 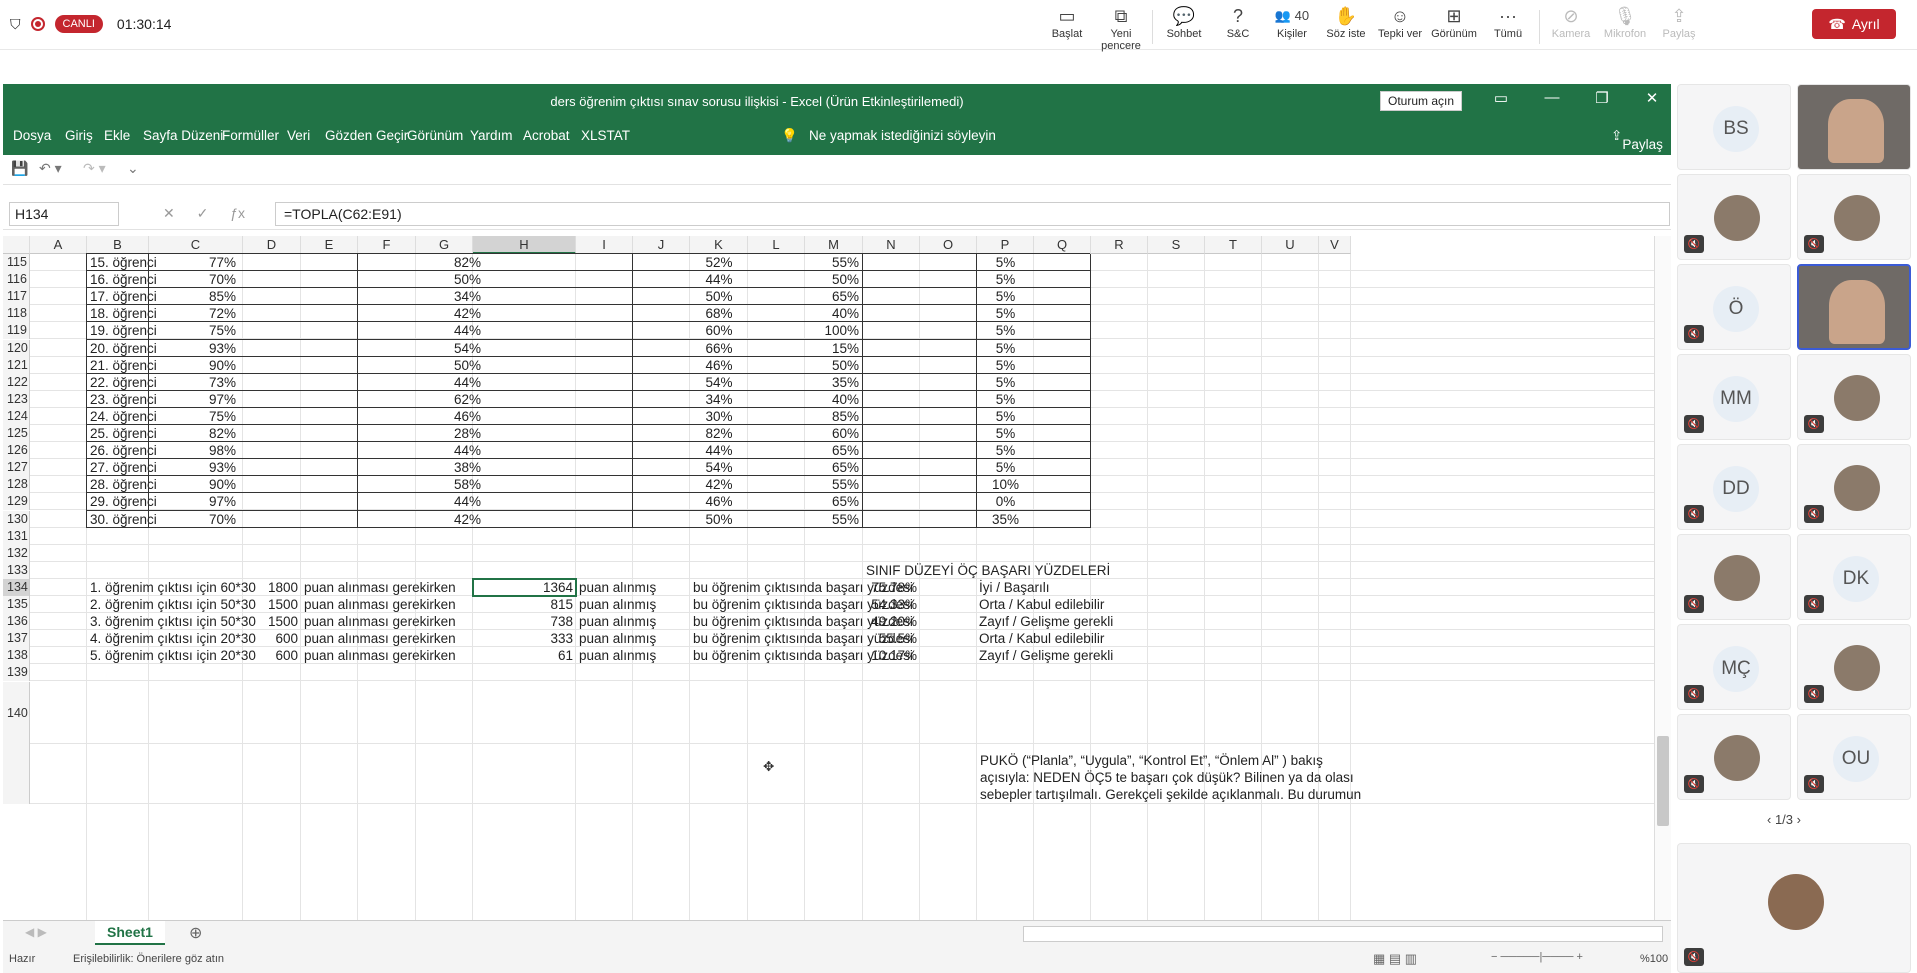 I want to click on row-header-132: 132, so click(x=16, y=553).